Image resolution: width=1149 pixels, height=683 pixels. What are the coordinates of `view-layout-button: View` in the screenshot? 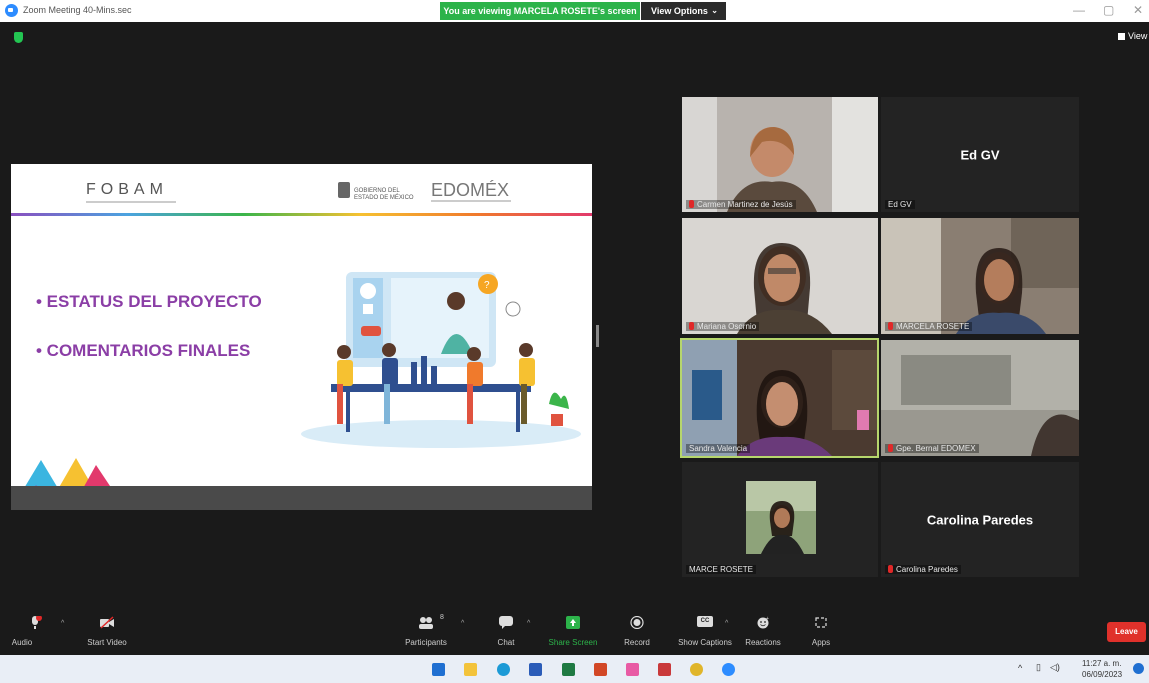 It's located at (1132, 36).